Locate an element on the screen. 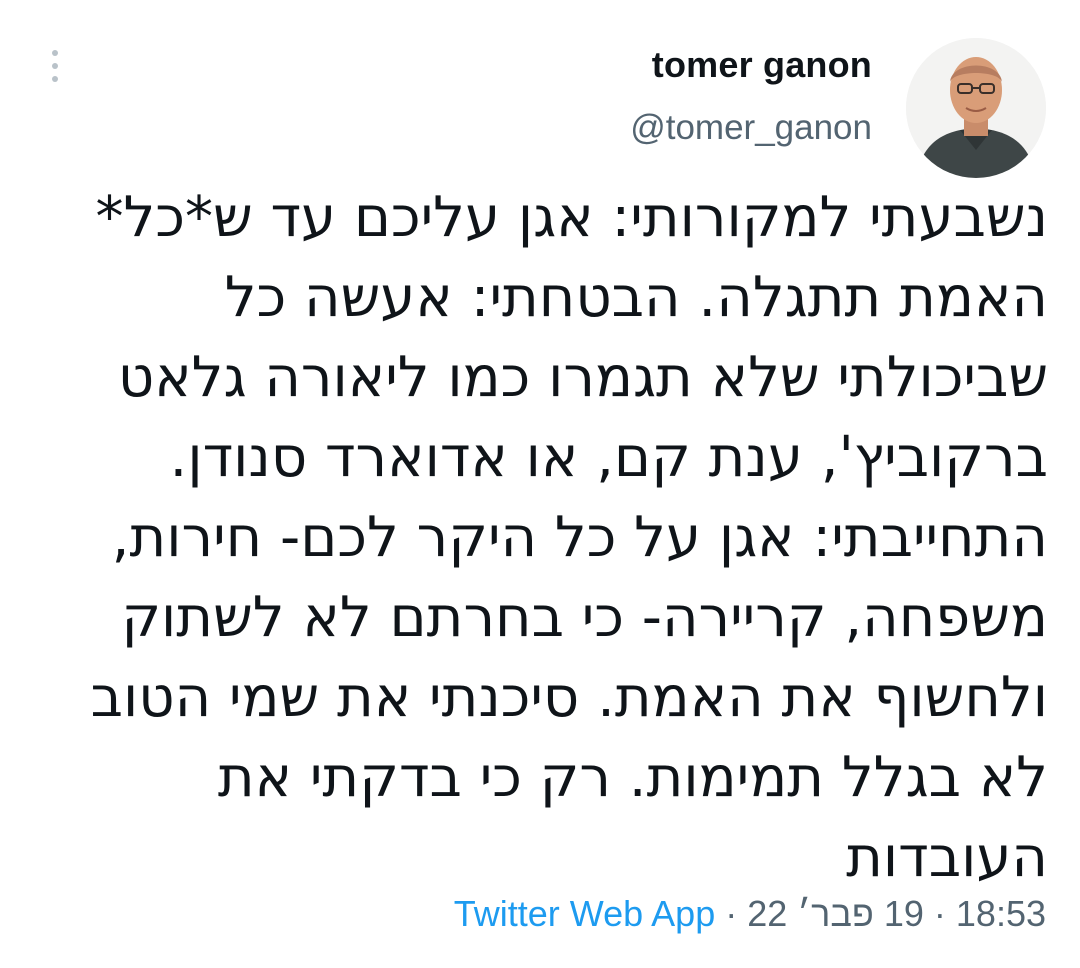 This screenshot has height=968, width=1080. author-display-name: tomer ganon is located at coordinates (751, 65).